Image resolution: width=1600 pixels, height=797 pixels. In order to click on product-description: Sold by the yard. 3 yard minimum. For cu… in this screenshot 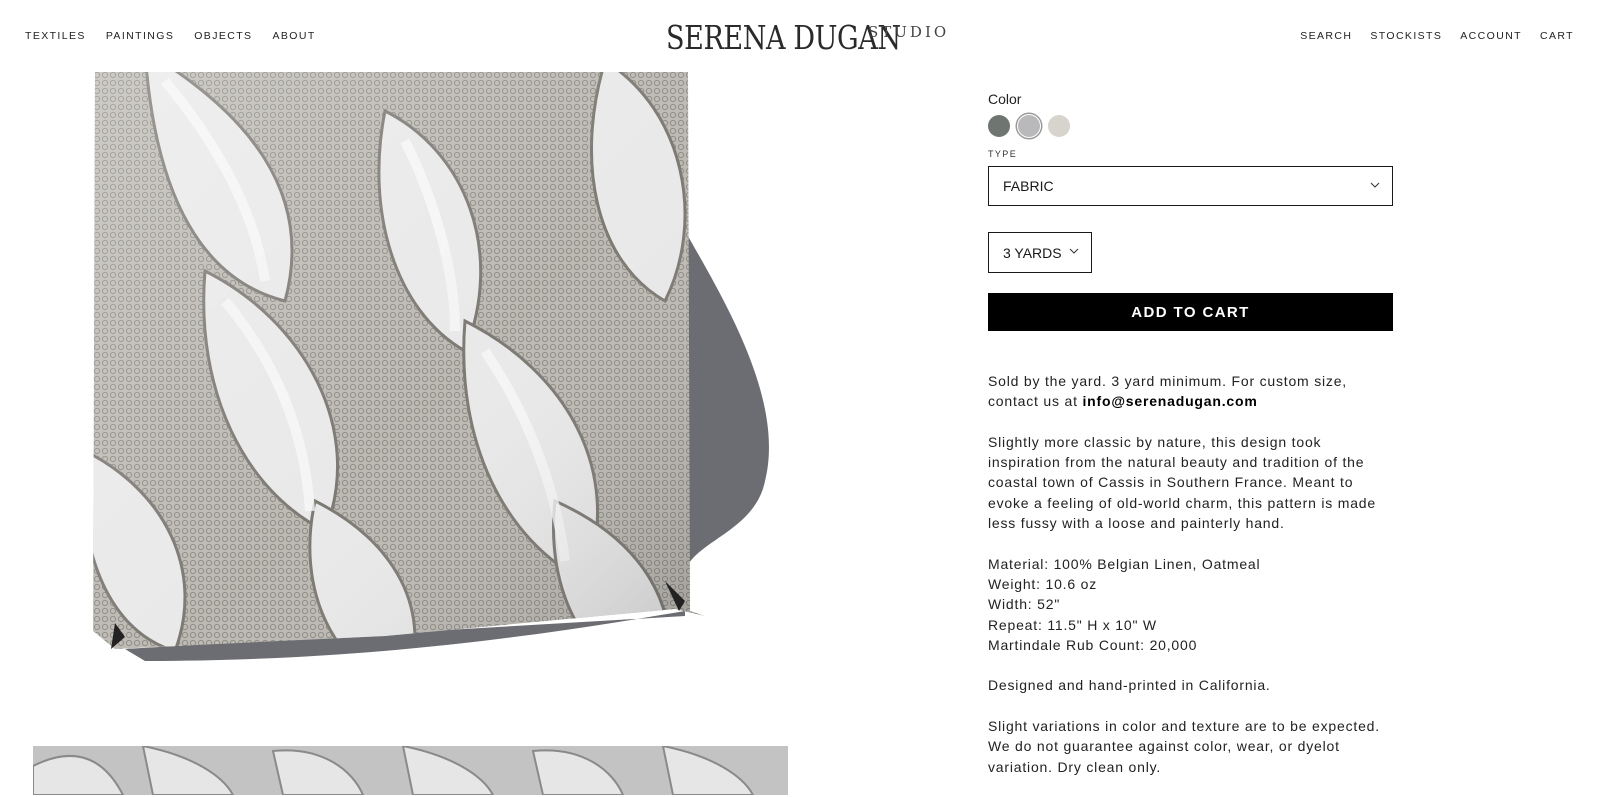, I will do `click(1193, 584)`.